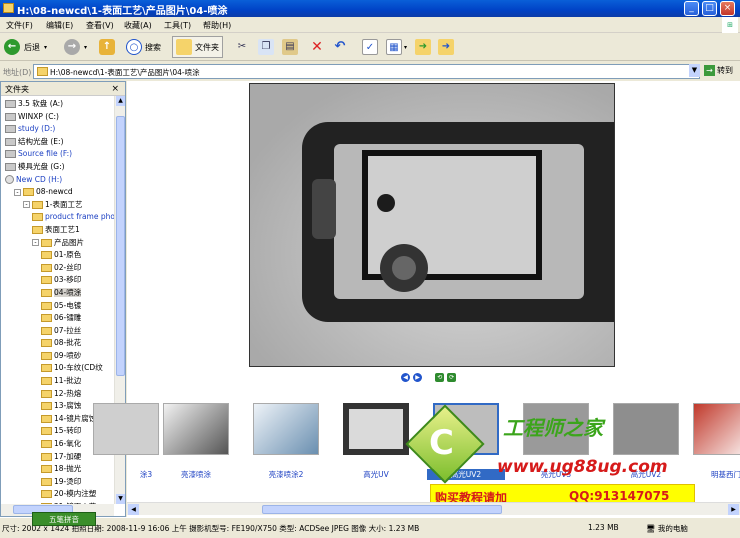 The height and width of the screenshot is (538, 740). I want to click on previous-icon: ◀, so click(405, 377).